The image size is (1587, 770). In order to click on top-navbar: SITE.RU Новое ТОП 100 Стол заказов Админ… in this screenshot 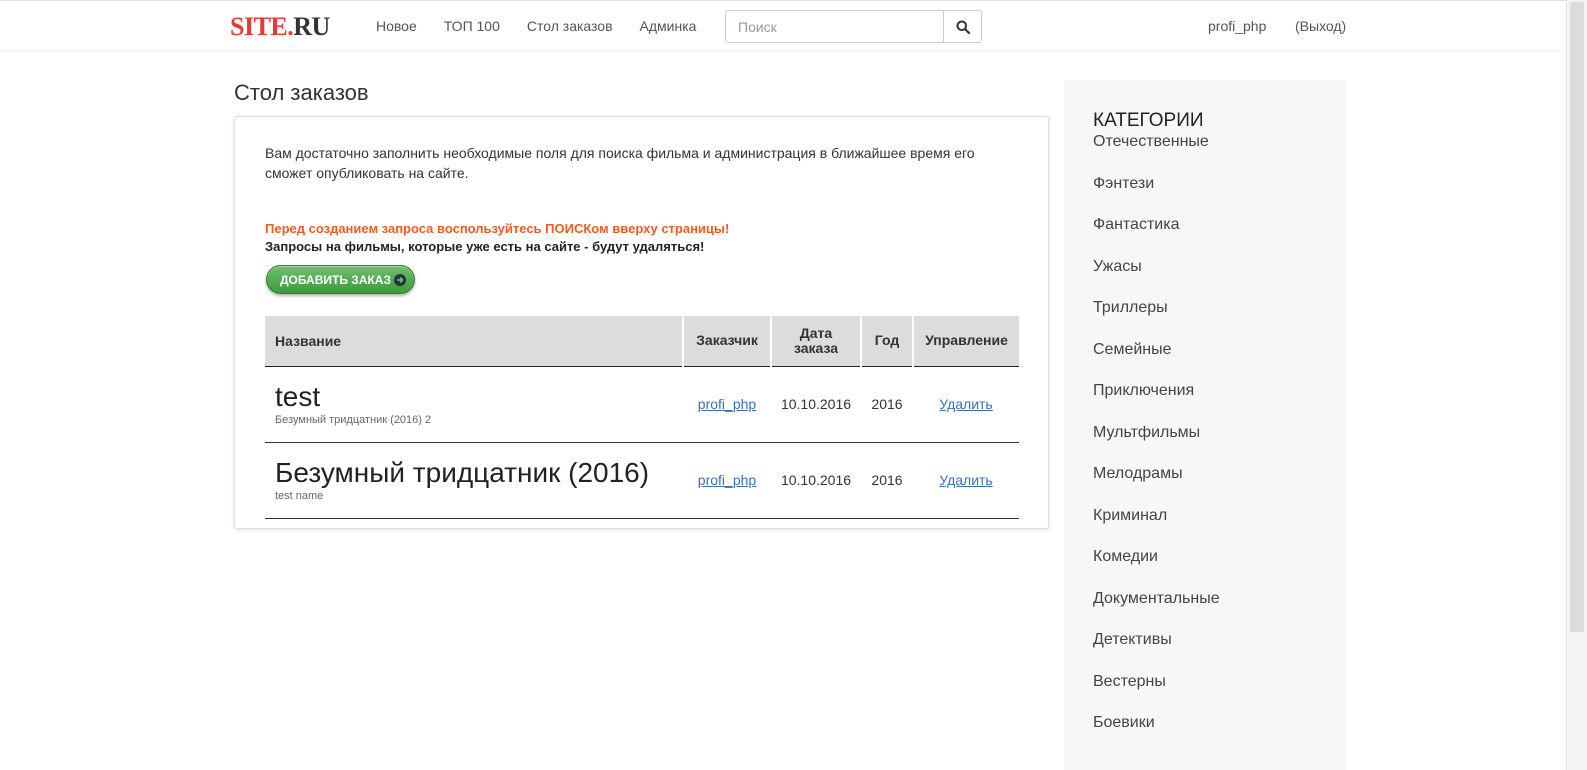, I will do `click(783, 25)`.